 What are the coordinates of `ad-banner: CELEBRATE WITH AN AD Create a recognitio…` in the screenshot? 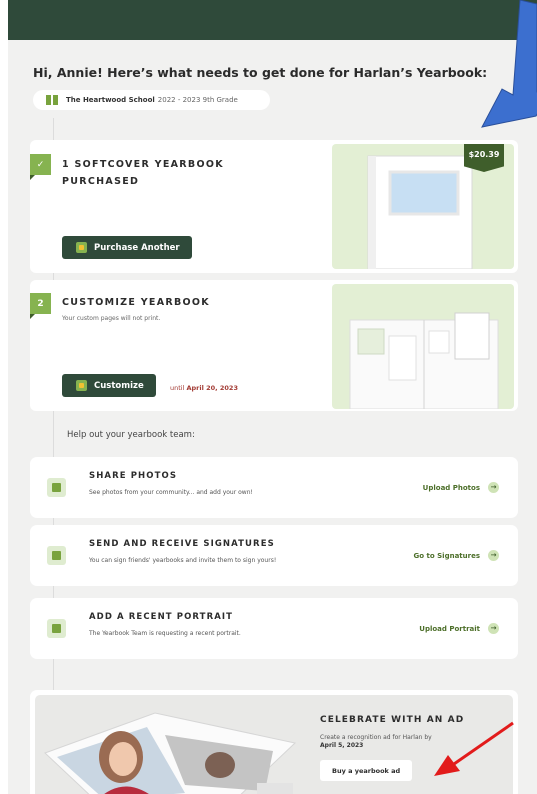 It's located at (274, 744).